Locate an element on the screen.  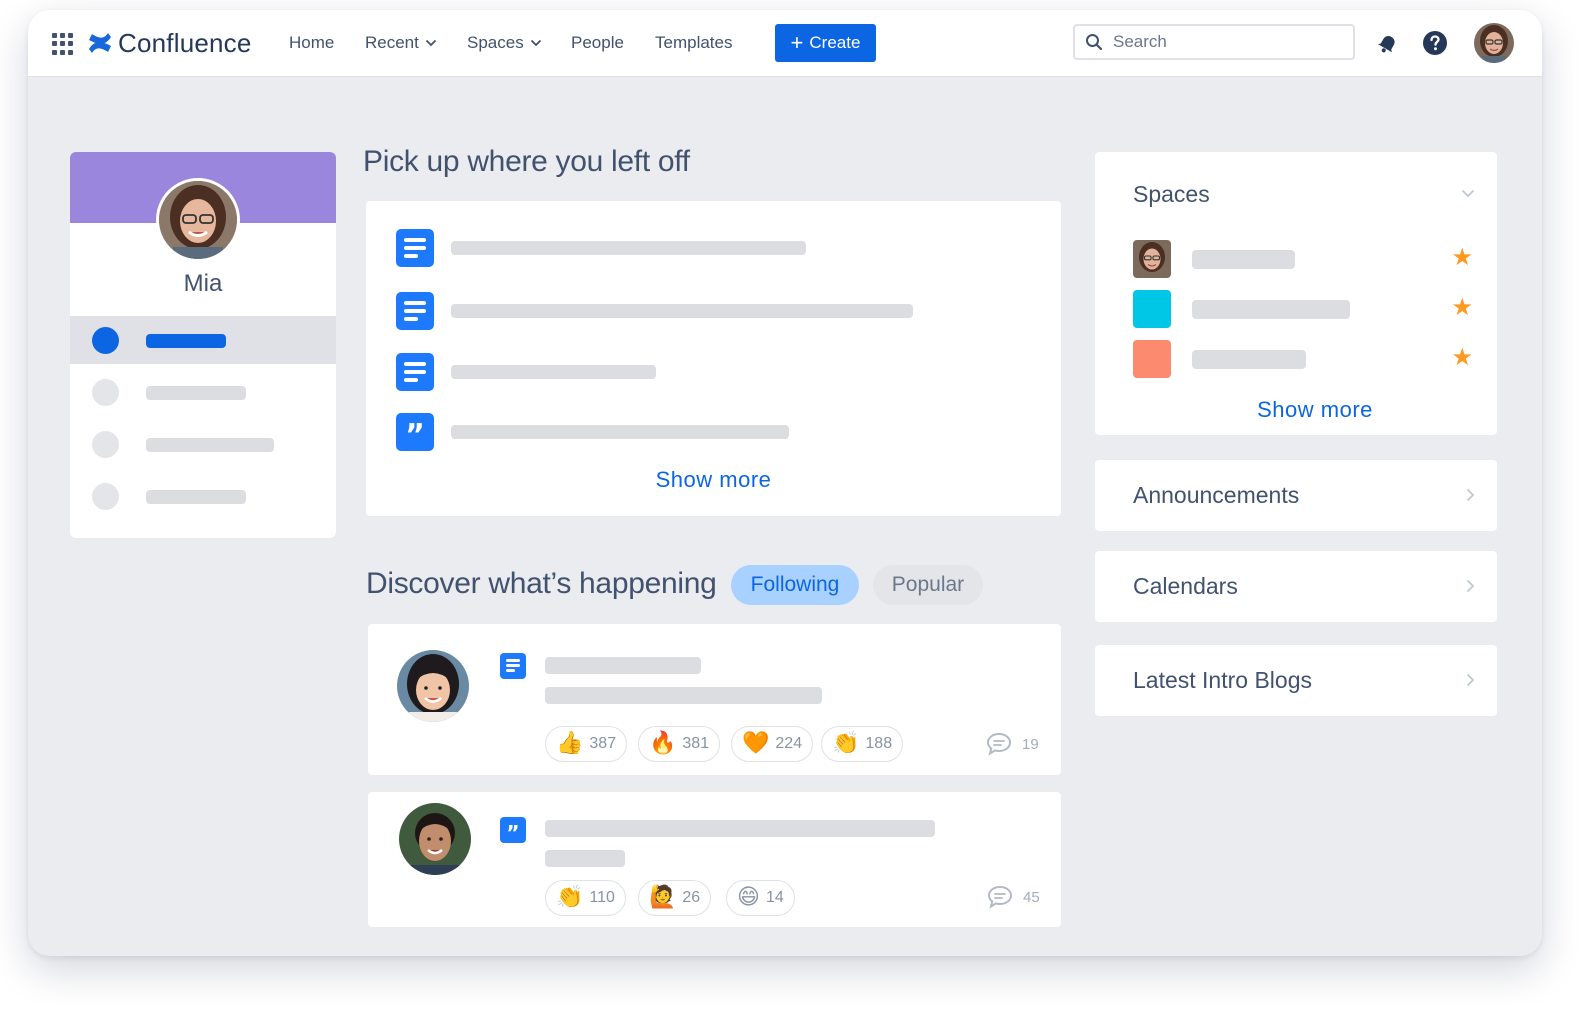
clapping-hands-icon: 👏 is located at coordinates (570, 897).